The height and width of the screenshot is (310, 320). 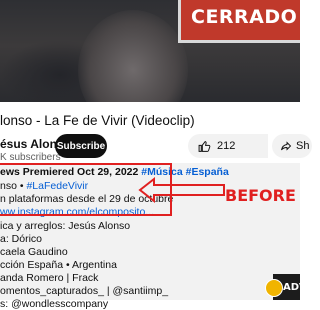 I want to click on like-button: 212, so click(x=228, y=146).